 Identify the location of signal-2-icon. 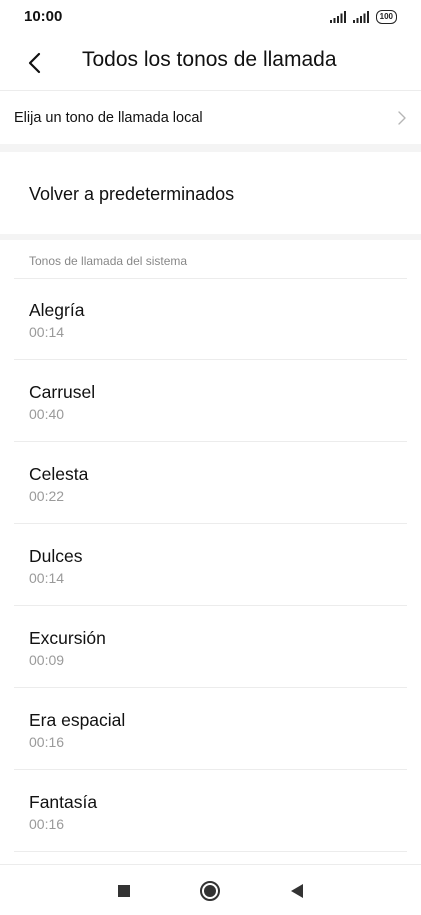
(360, 17).